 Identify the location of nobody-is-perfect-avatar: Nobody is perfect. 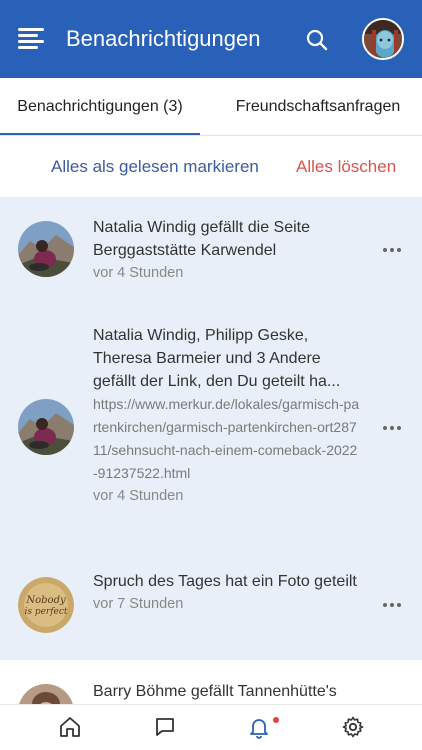
(46, 605).